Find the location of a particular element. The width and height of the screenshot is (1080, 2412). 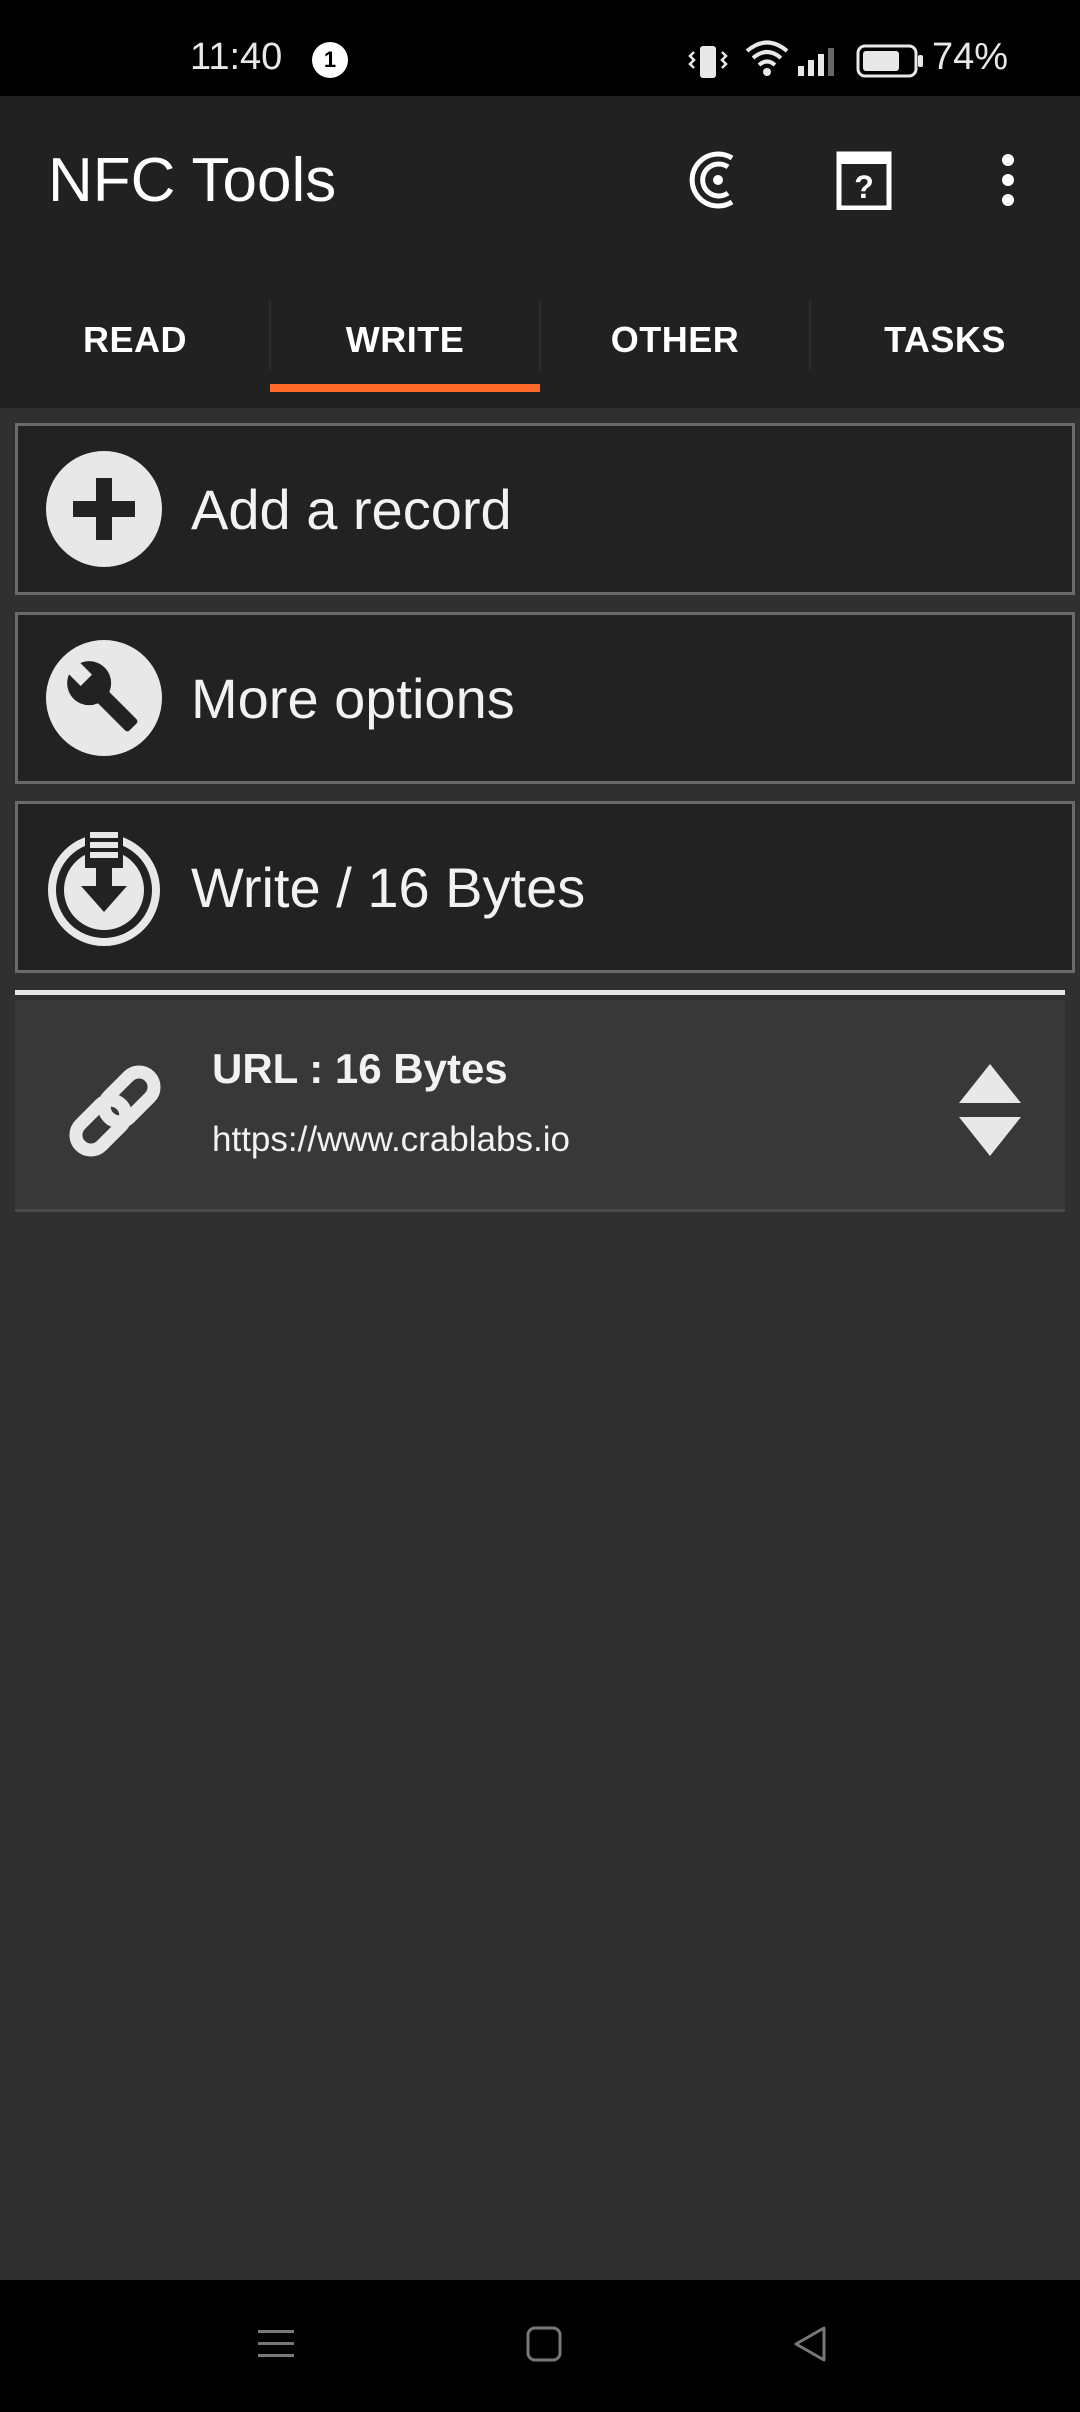

record-divider is located at coordinates (540, 1210).